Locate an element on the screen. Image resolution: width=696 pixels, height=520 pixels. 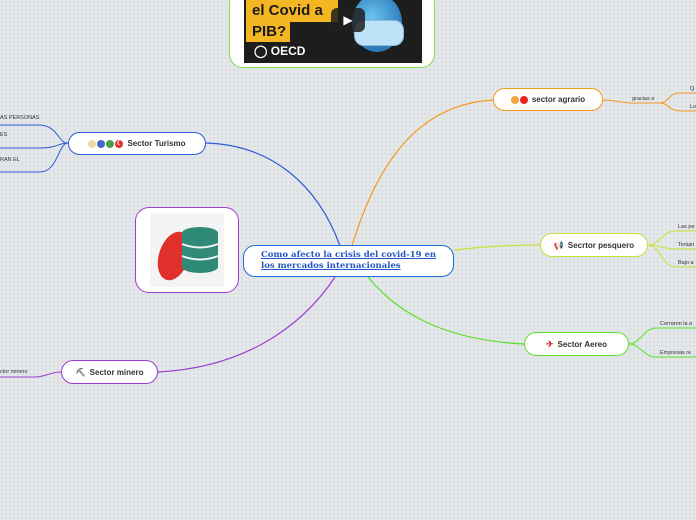
leaf-pesquero-1: Tenian is located at coordinates (686, 245).